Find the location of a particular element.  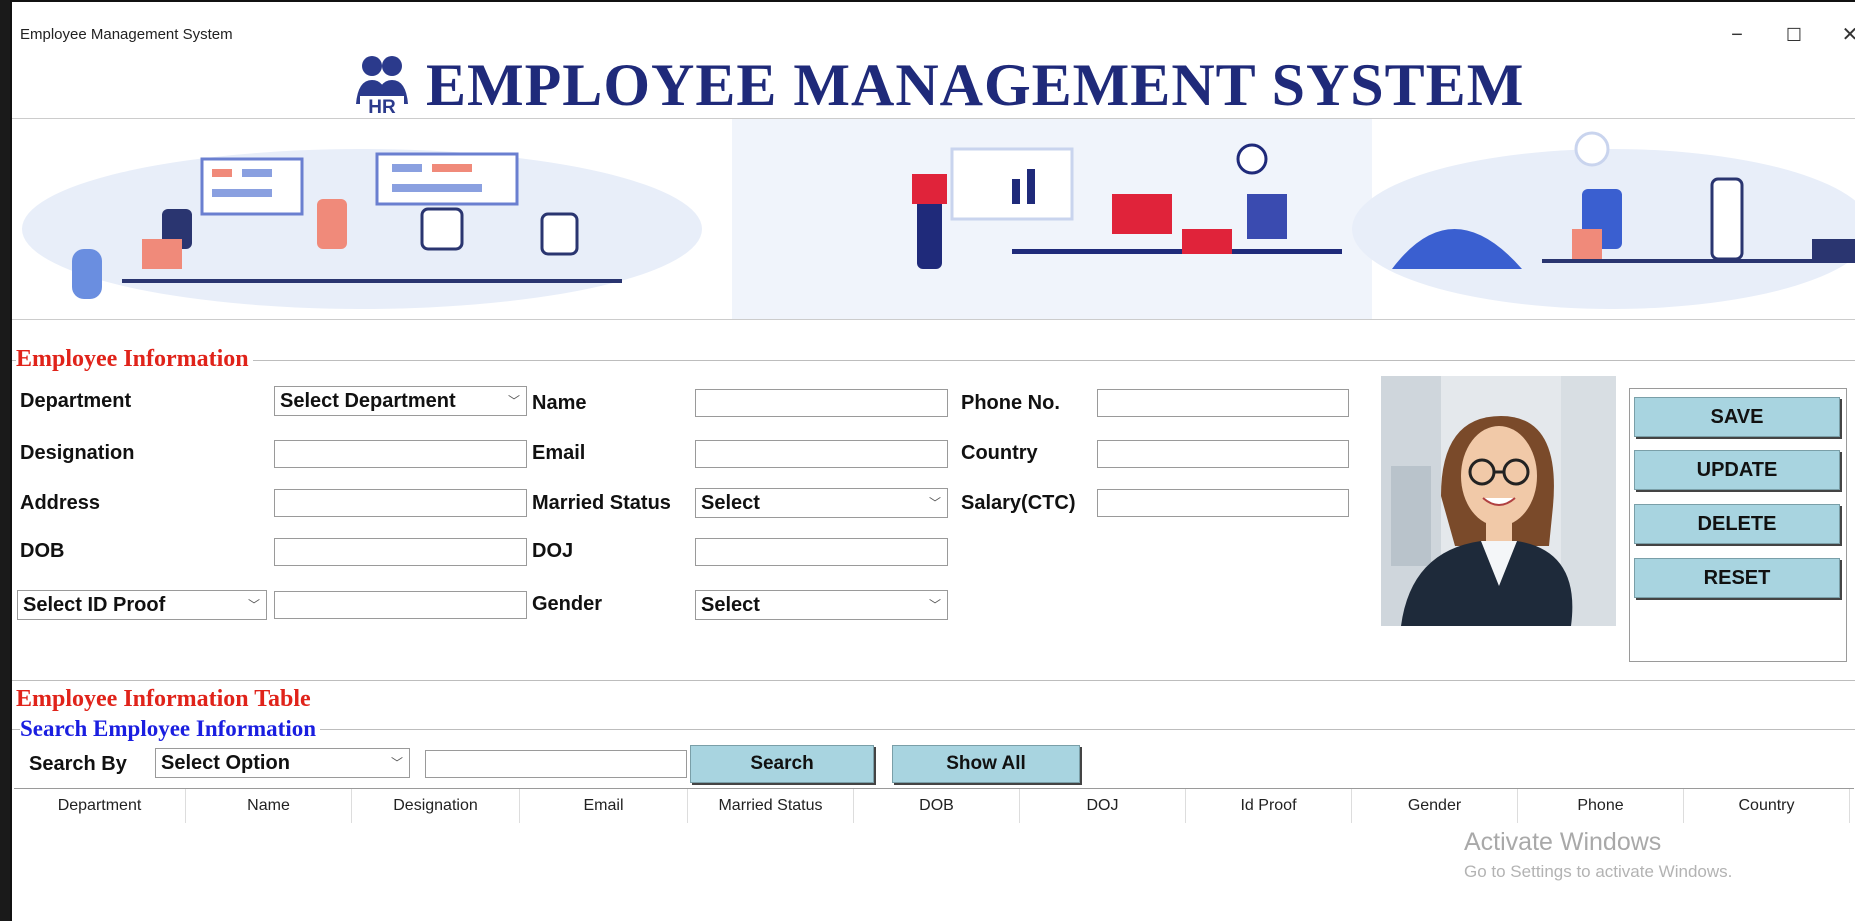

minimize-button: − is located at coordinates (1737, 35).